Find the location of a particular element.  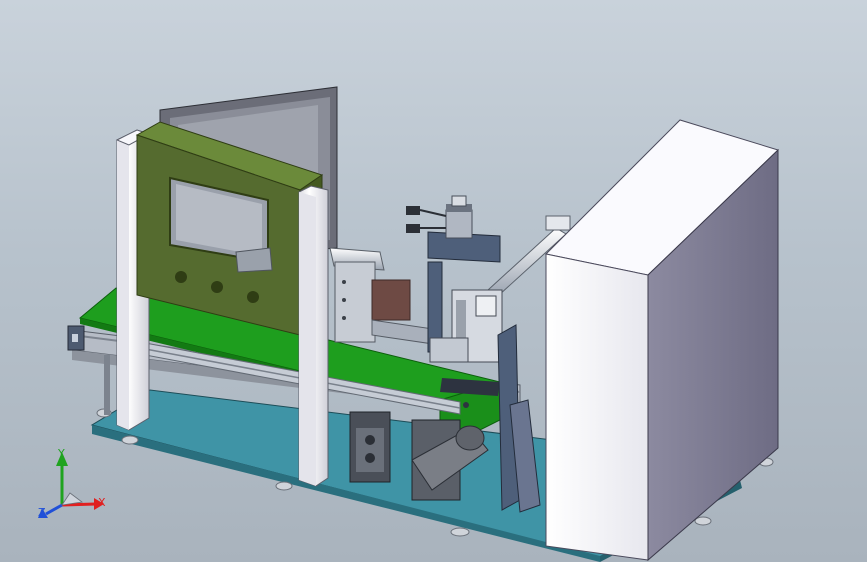

side-support-bracket is located at coordinates (519, 418).